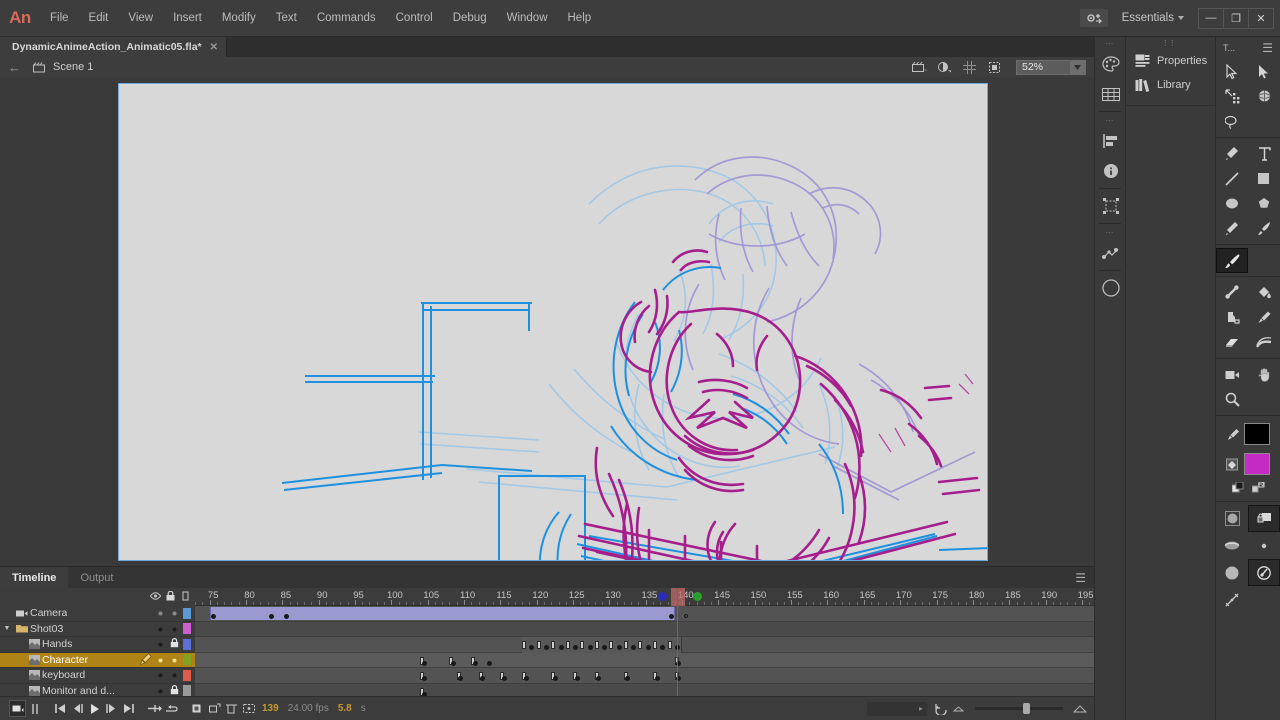 The width and height of the screenshot is (1280, 720). What do you see at coordinates (941, 708) in the screenshot?
I see `loop-playback-icon` at bounding box center [941, 708].